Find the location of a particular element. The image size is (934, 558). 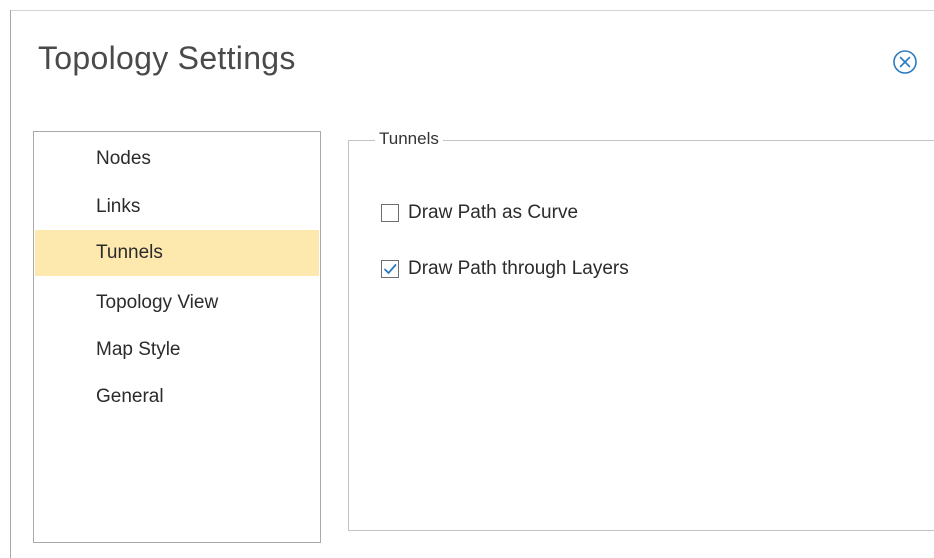

sidebar-item-nodes: Nodes is located at coordinates (177, 159).